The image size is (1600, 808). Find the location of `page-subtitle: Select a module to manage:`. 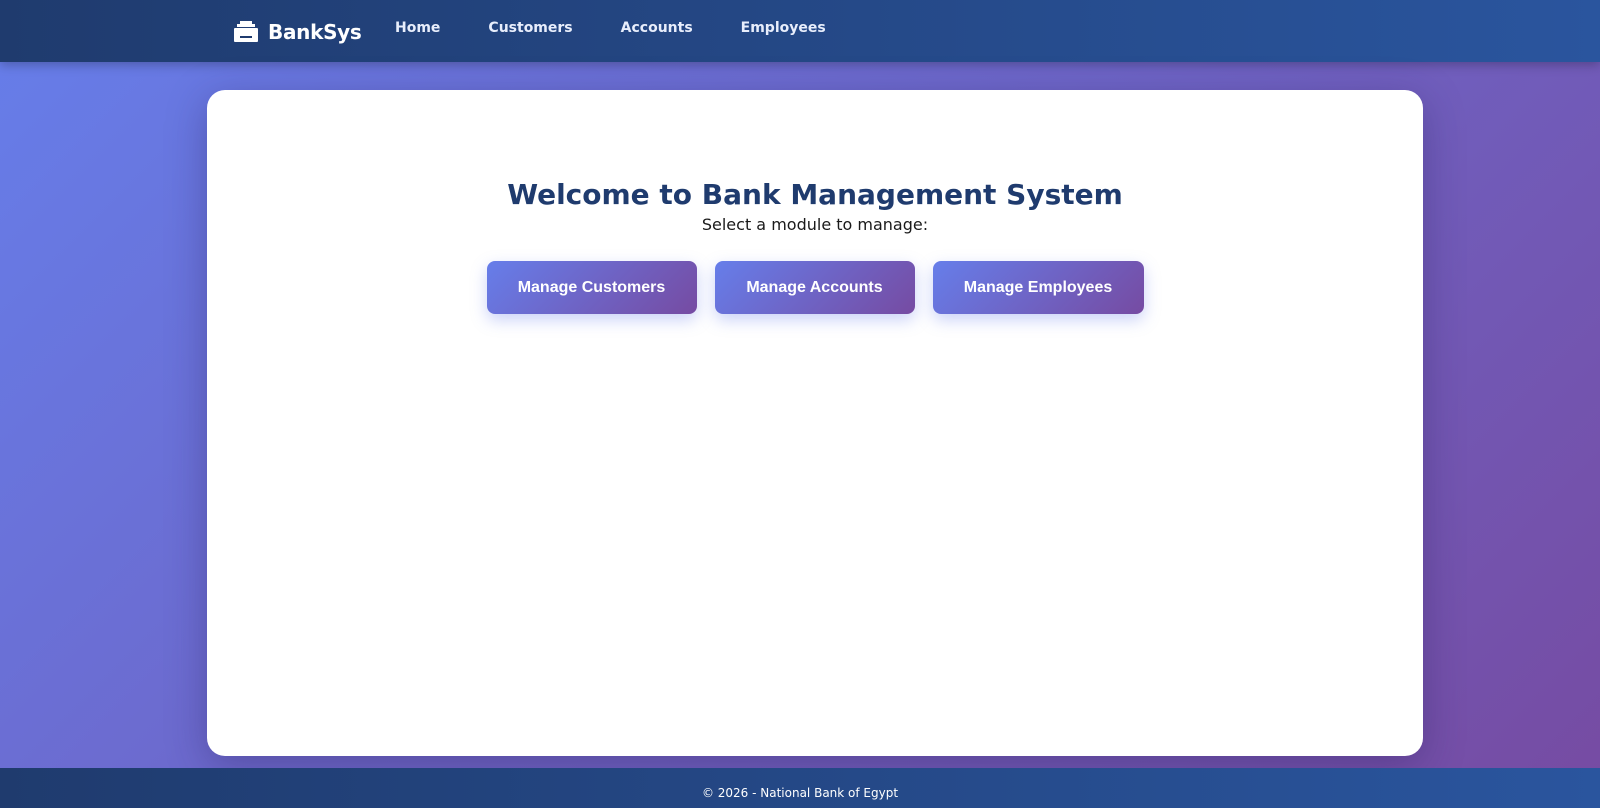

page-subtitle: Select a module to manage: is located at coordinates (815, 224).